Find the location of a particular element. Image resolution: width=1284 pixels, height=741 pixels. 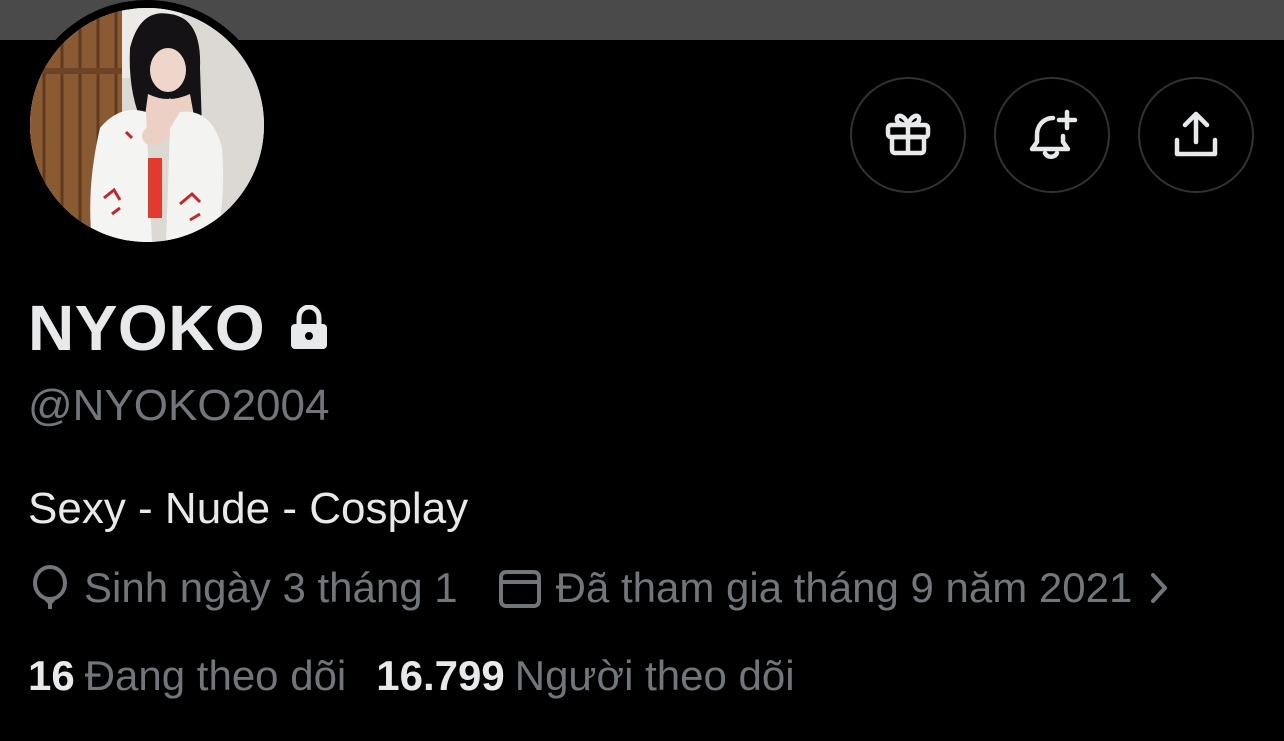

following-label: Đang theo dõi is located at coordinates (215, 675).